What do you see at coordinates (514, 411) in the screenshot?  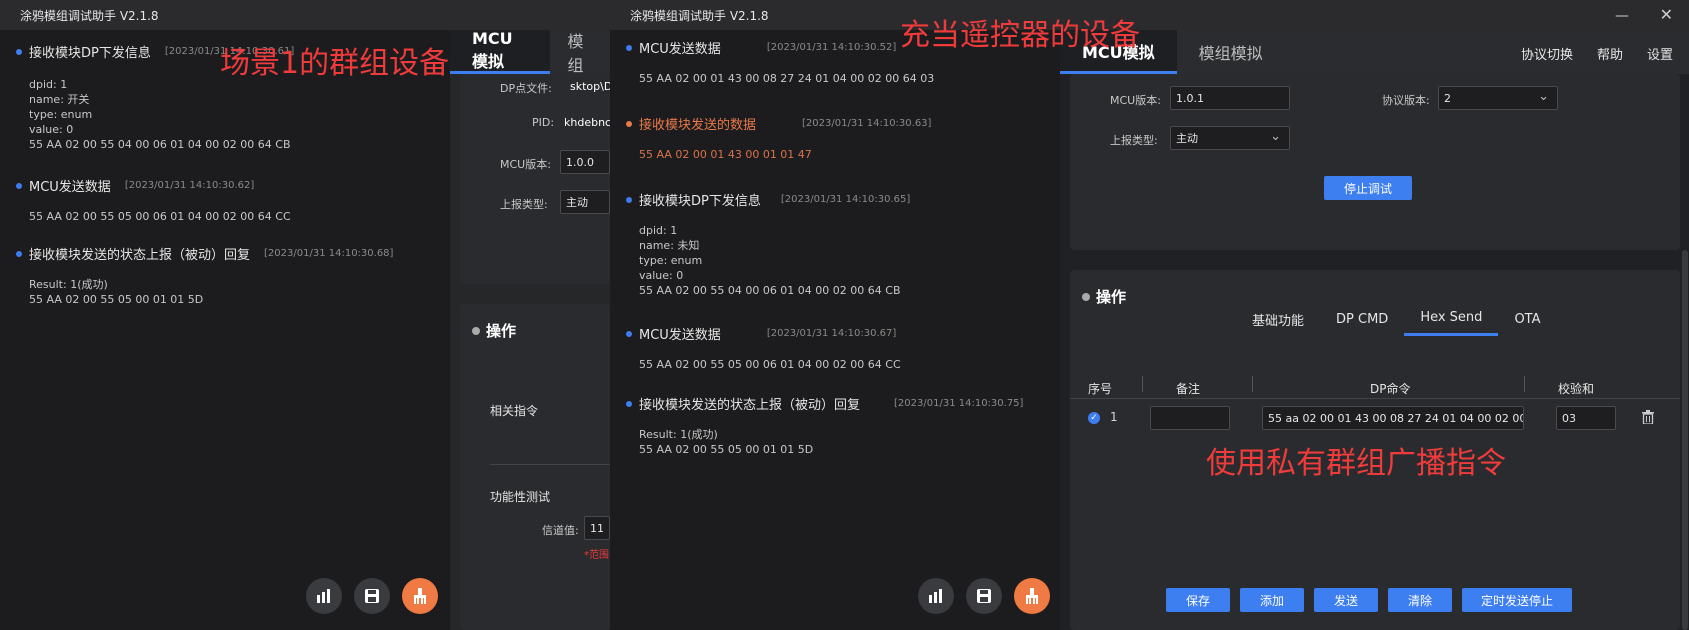 I see `related-cmd-label: 相关指令` at bounding box center [514, 411].